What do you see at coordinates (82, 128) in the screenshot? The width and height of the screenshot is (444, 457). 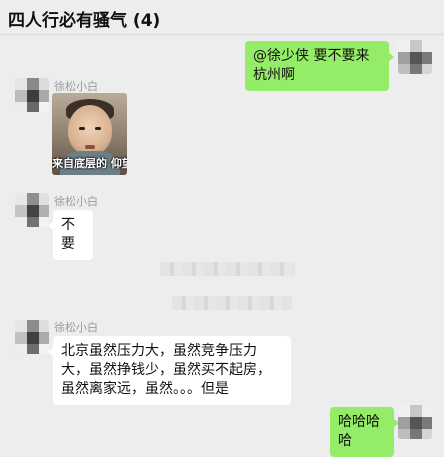 I see `sticker-eye-left` at bounding box center [82, 128].